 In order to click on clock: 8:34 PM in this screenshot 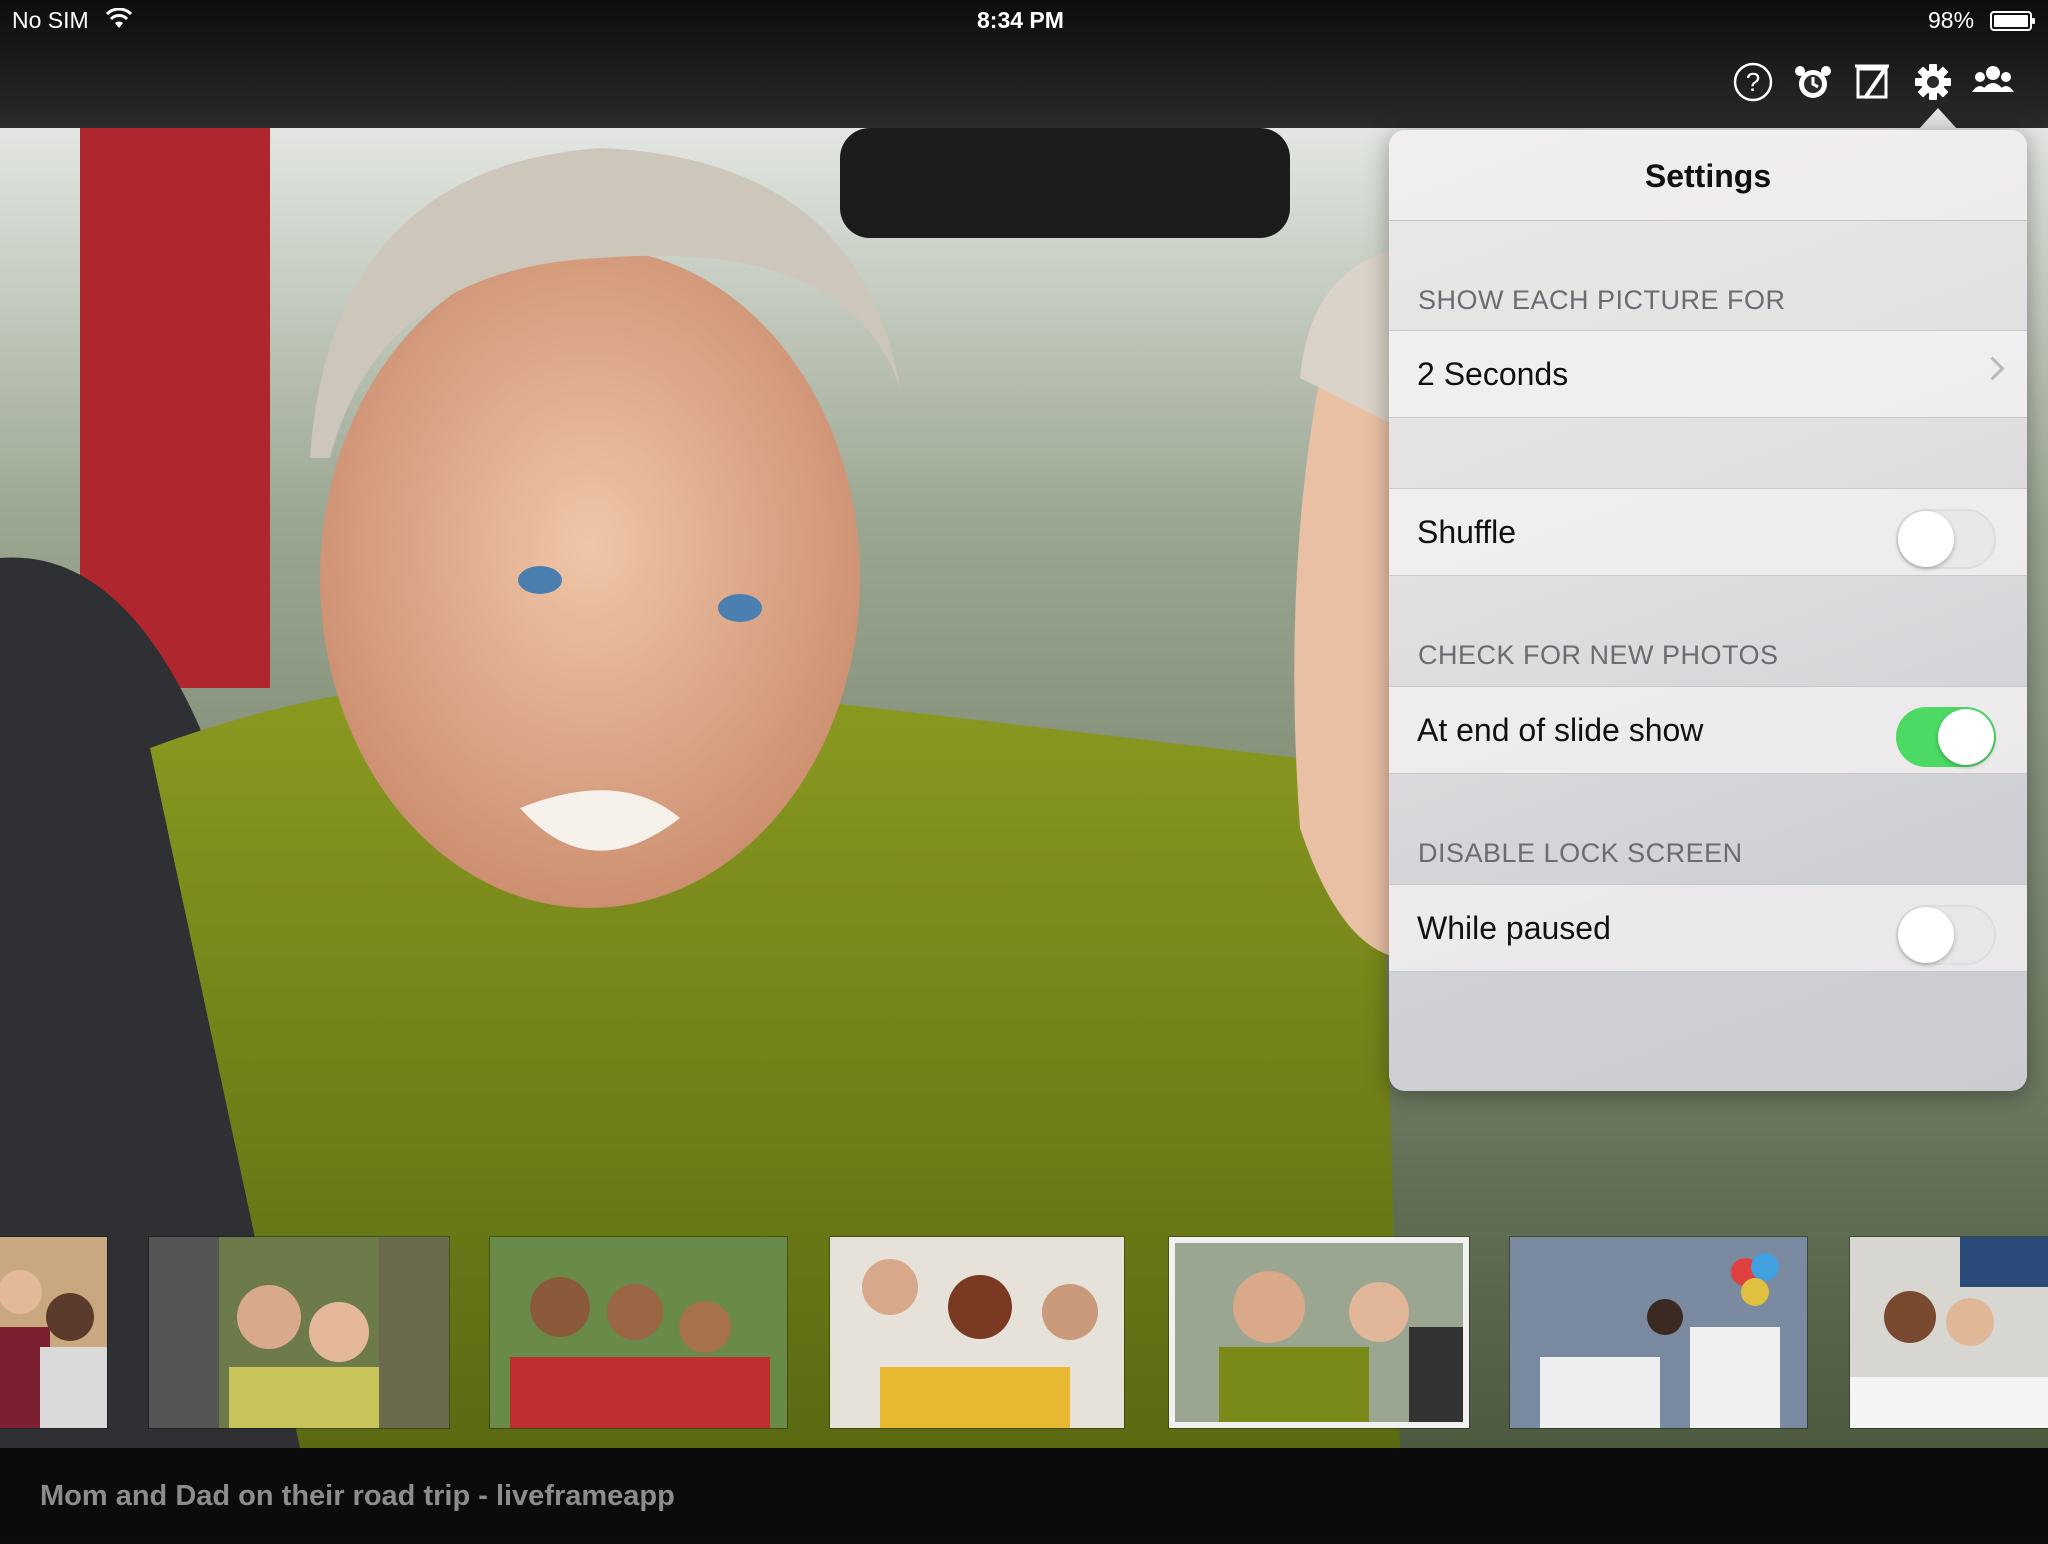, I will do `click(1020, 20)`.